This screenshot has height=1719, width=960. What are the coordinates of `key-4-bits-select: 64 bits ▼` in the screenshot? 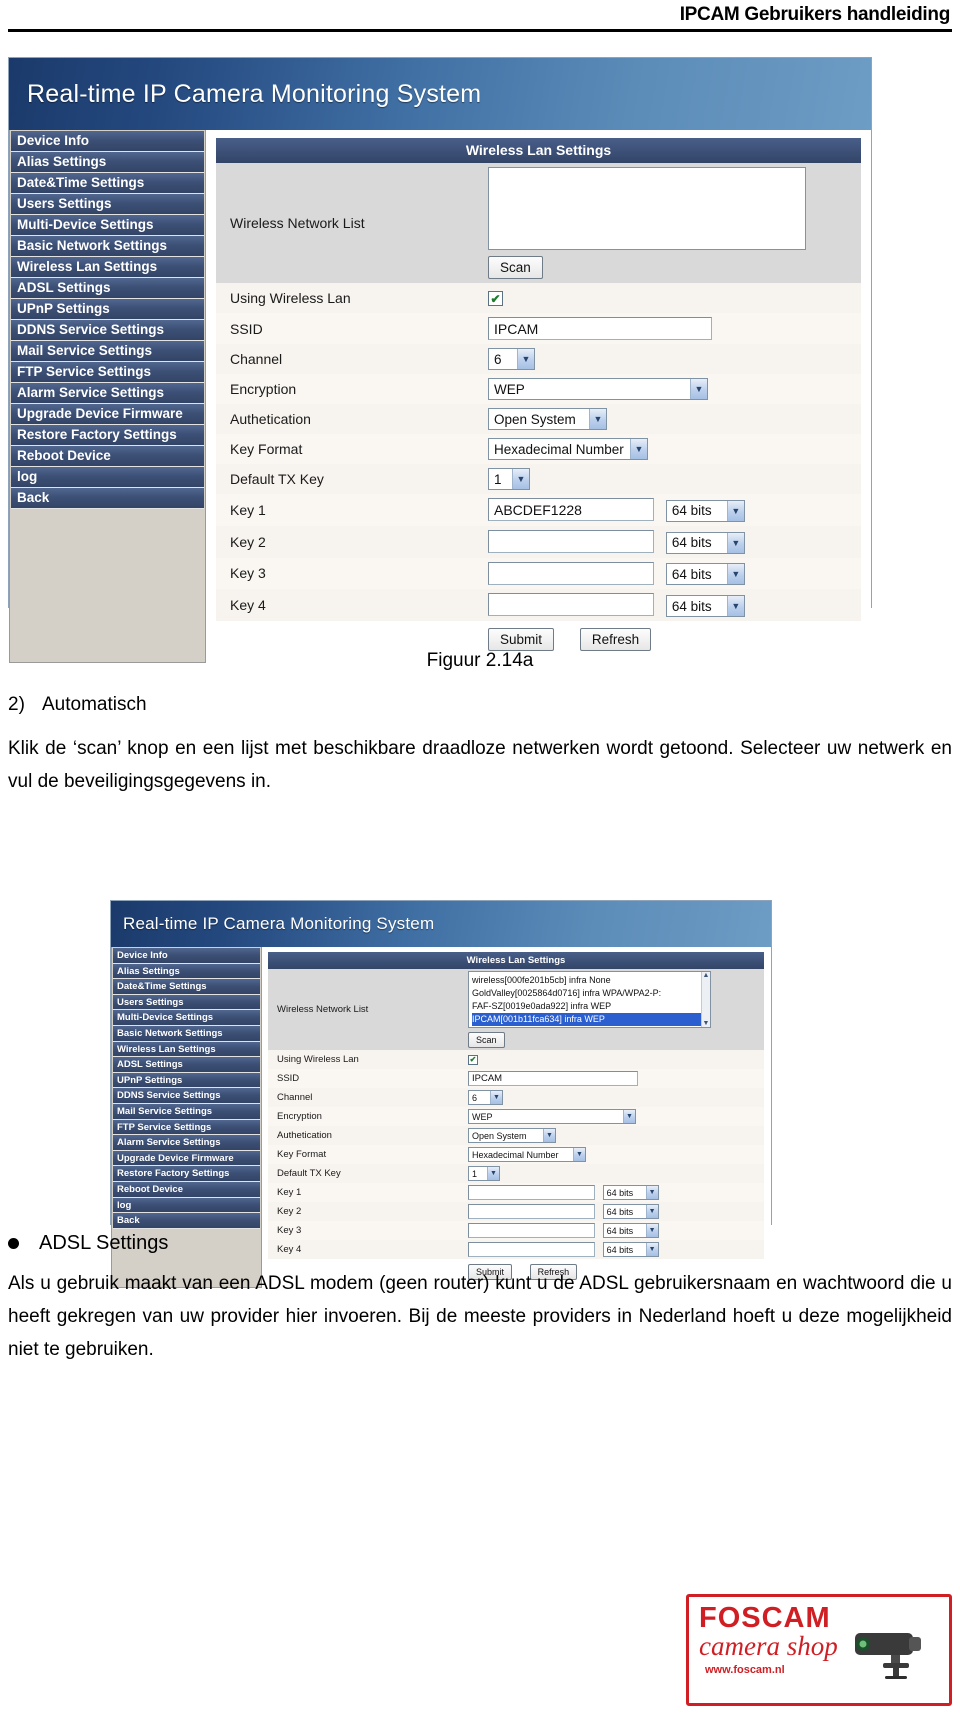 It's located at (705, 606).